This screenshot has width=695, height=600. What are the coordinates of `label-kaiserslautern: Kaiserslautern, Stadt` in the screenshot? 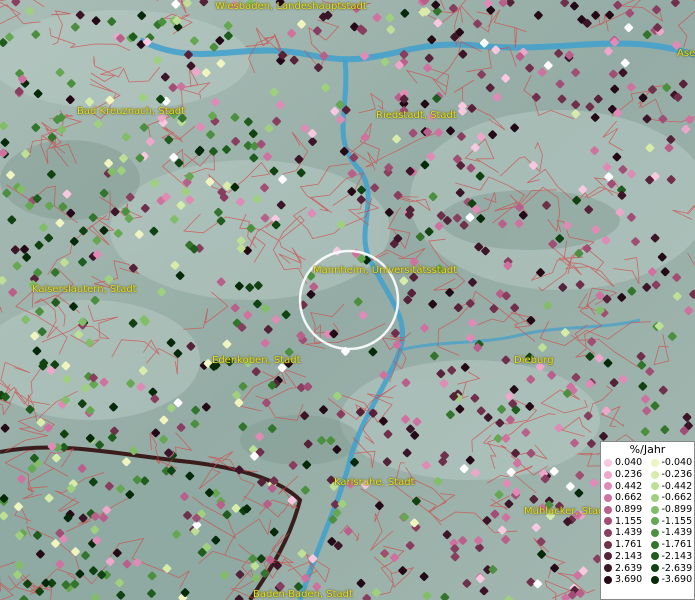 It's located at (84, 289).